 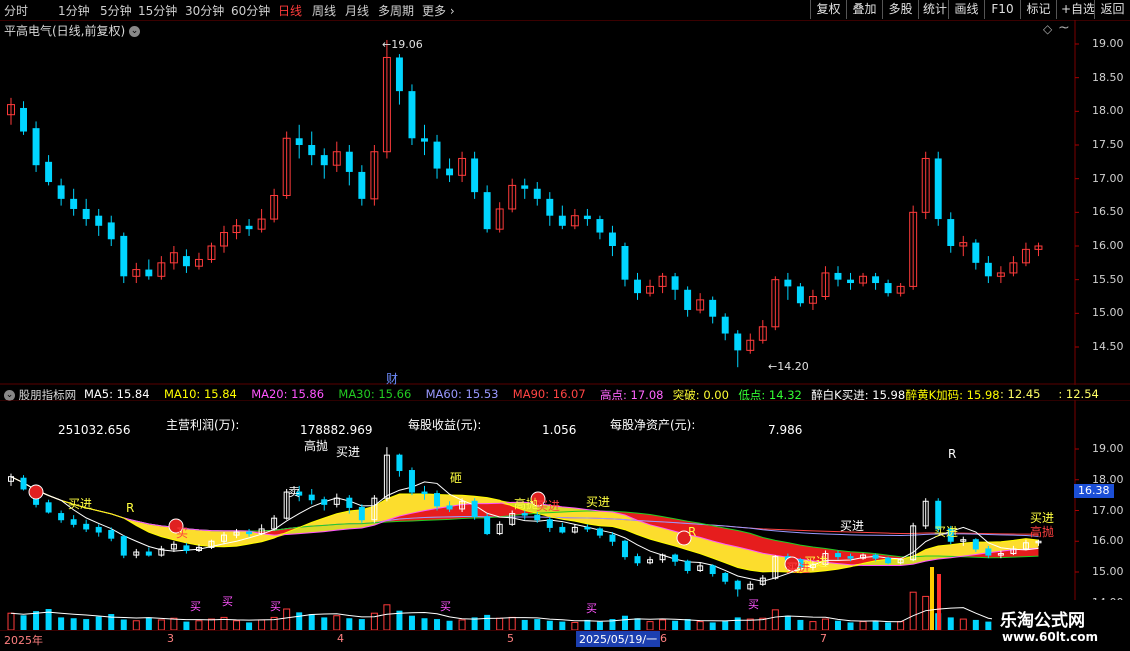 I want to click on tab-timeframe-5min: 5分钟, so click(x=116, y=10).